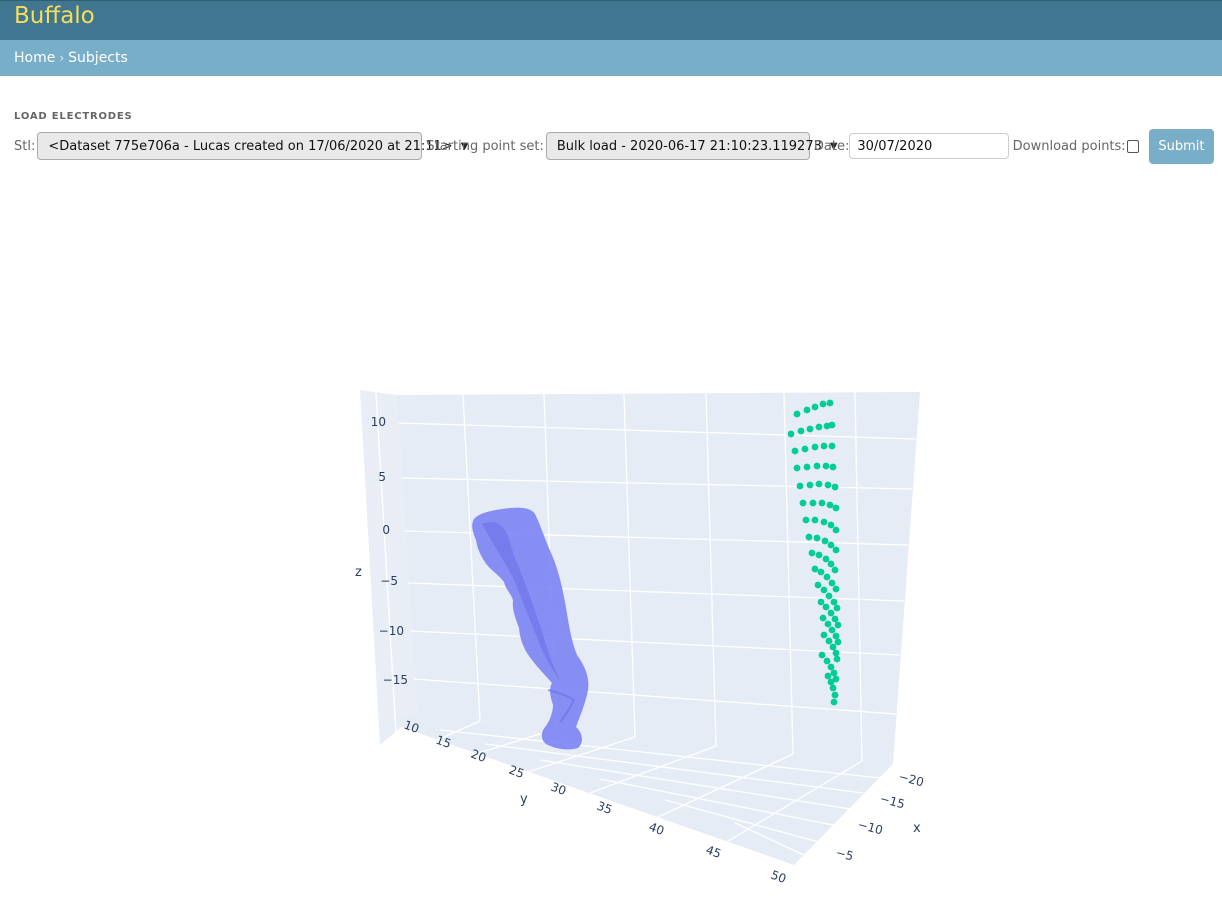 The height and width of the screenshot is (921, 1222). What do you see at coordinates (389, 581) in the screenshot?
I see `z-tick-label: −5` at bounding box center [389, 581].